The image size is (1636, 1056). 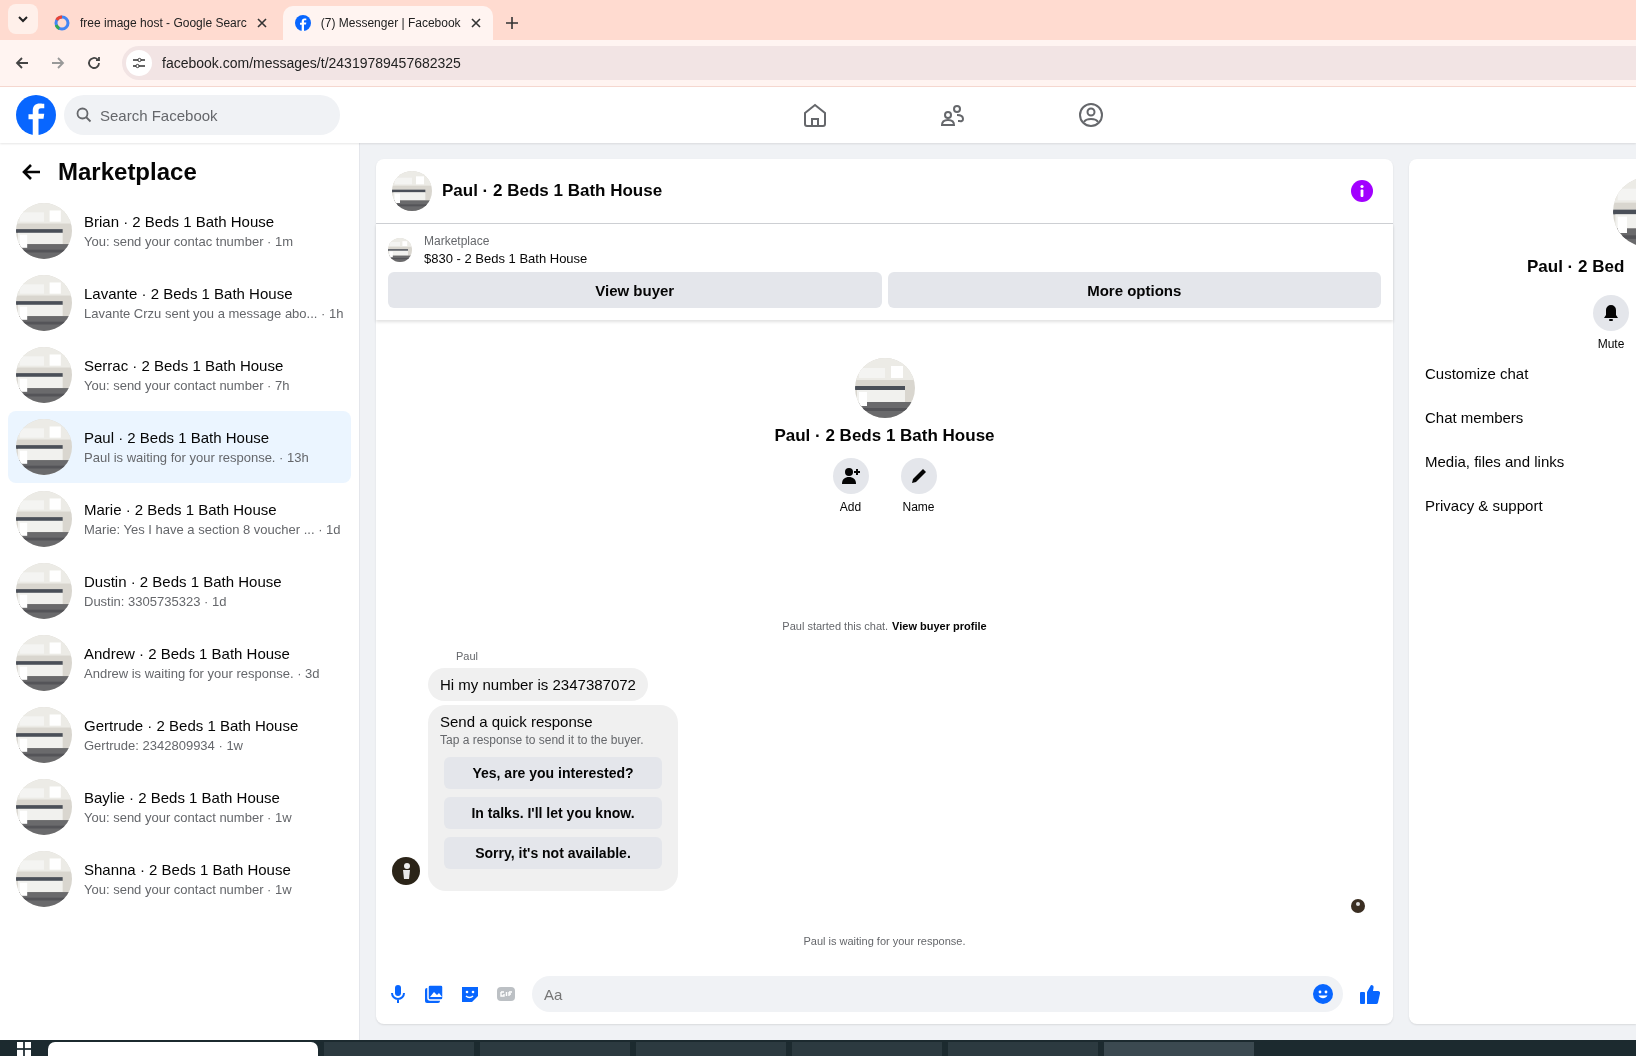 What do you see at coordinates (179, 231) in the screenshot?
I see `conversation-item: Brian · 2 Beds 1 Bath House You: send your contac tnumber · 1m` at bounding box center [179, 231].